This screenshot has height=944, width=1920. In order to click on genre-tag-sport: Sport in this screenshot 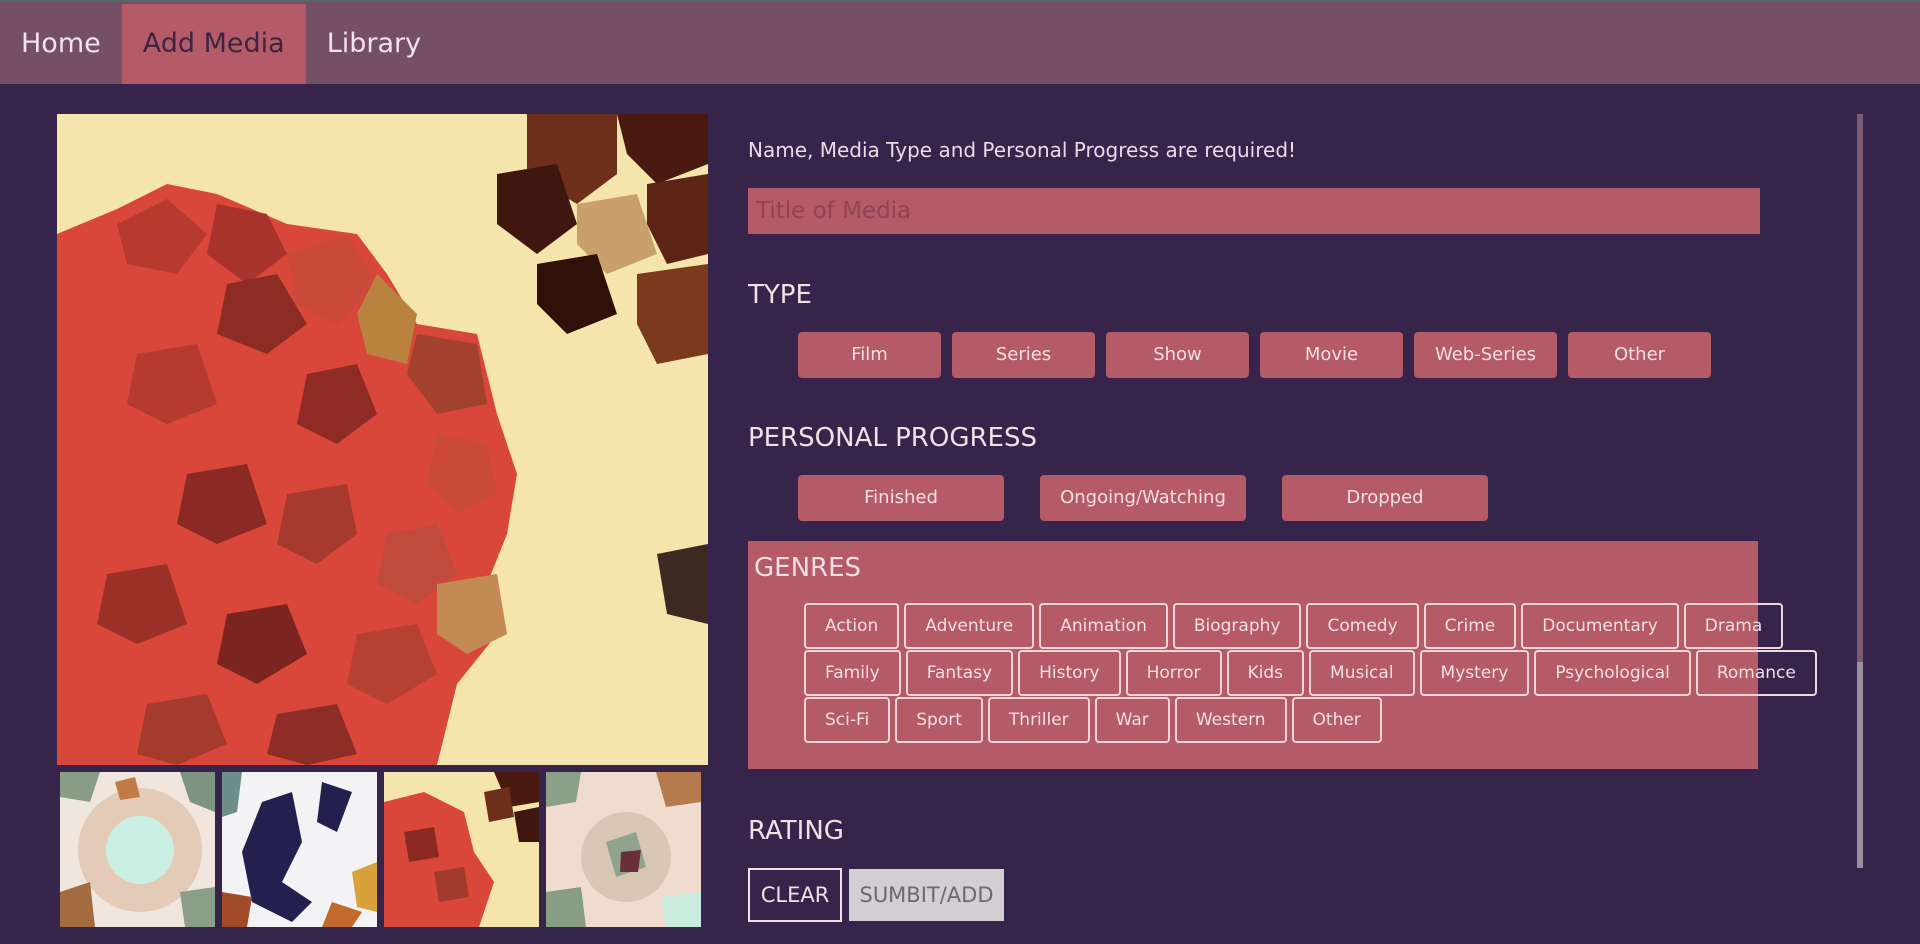, I will do `click(939, 720)`.